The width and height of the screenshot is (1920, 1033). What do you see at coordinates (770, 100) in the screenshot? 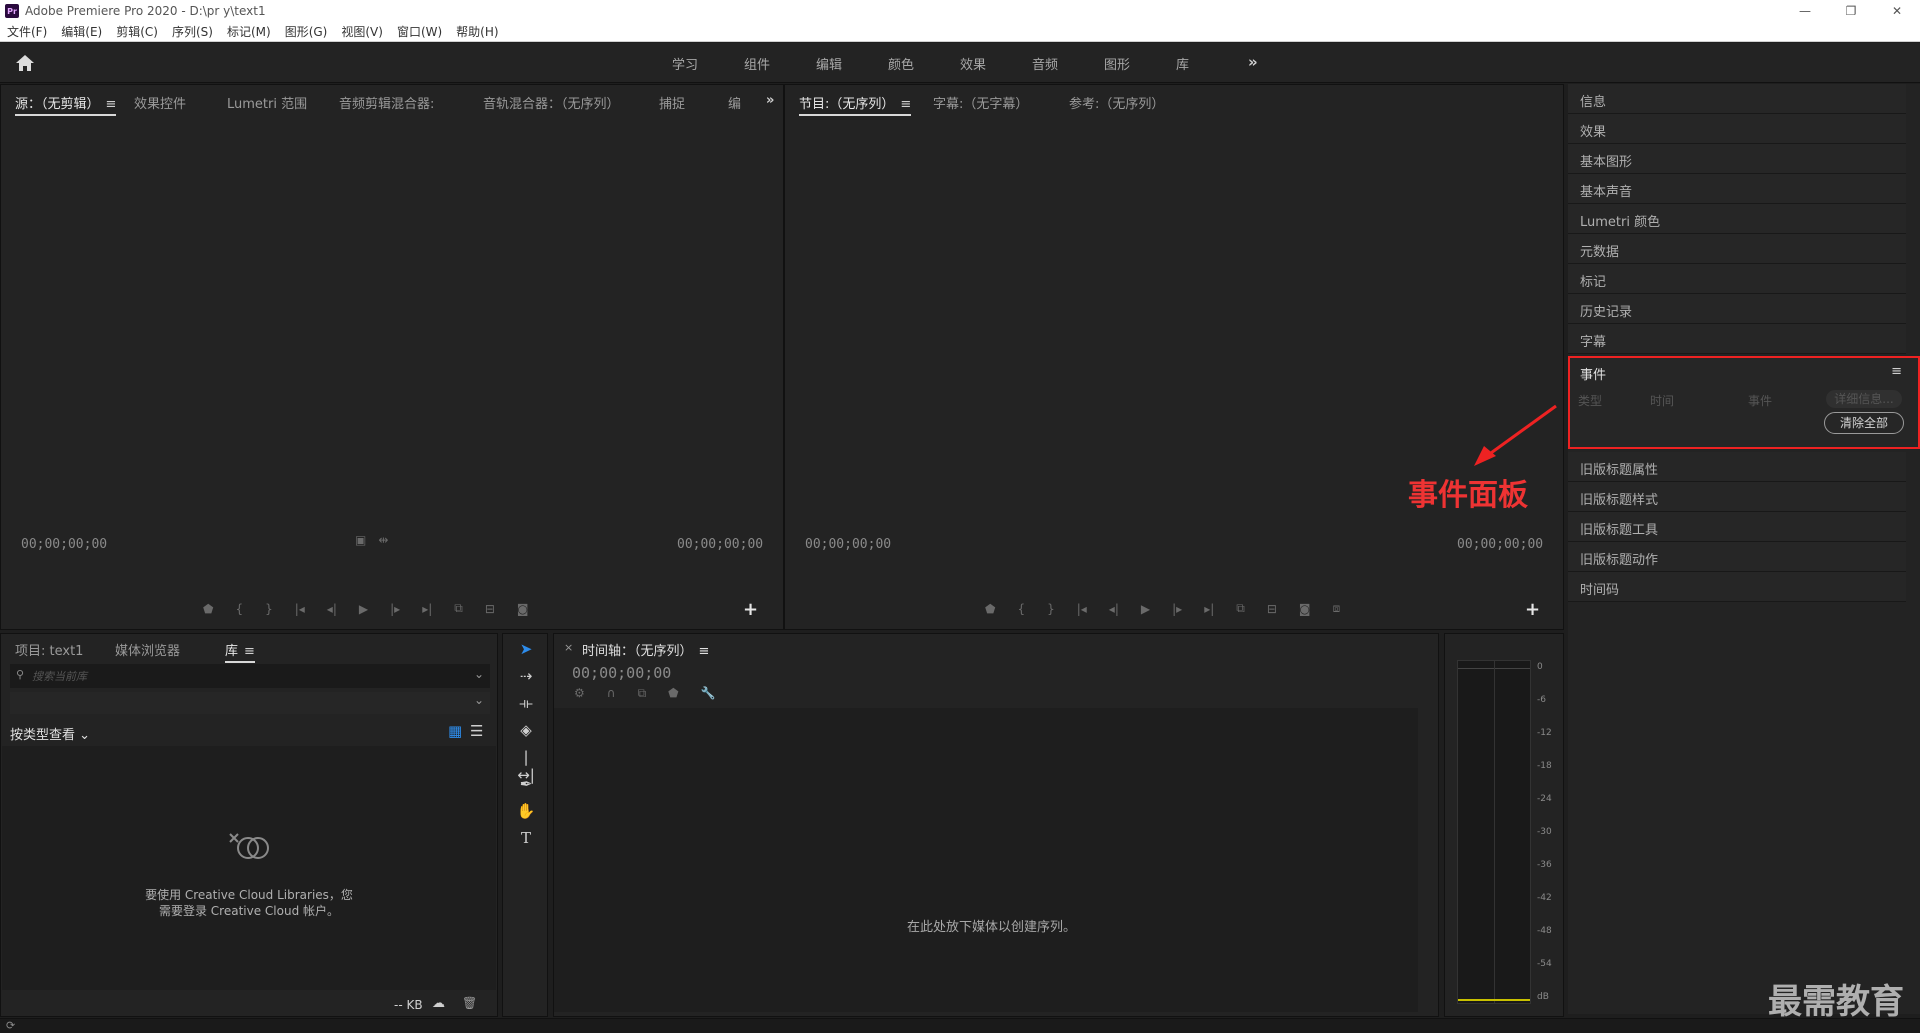
I see `more-tabs-icon: »` at bounding box center [770, 100].